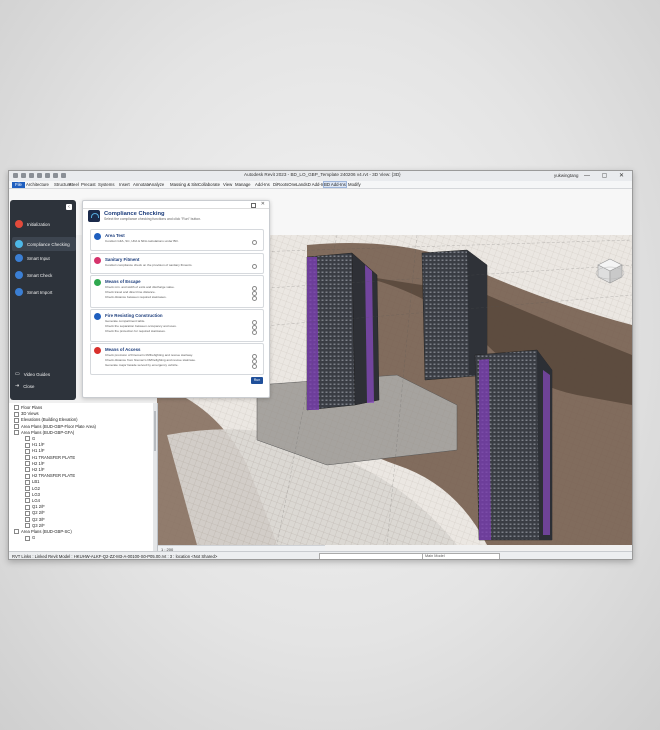  Describe the element at coordinates (38, 513) in the screenshot. I see `browser-tree-label: Q2 2/F` at that location.